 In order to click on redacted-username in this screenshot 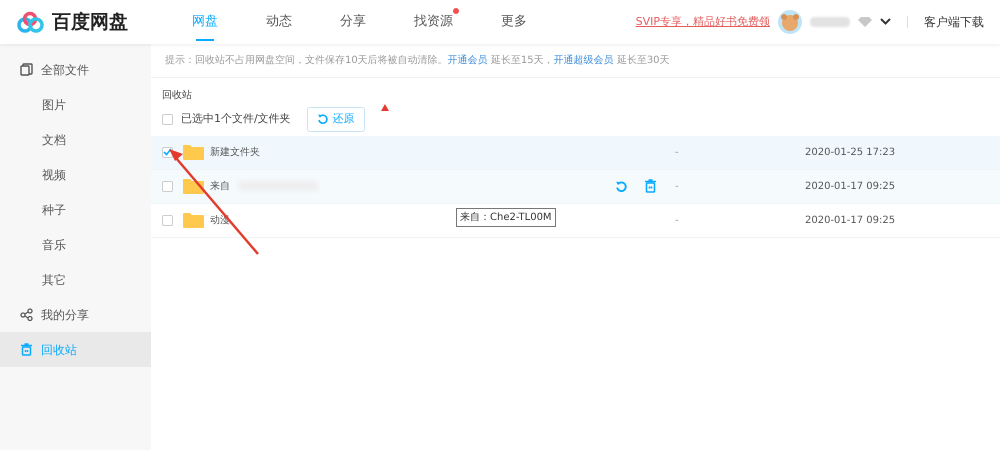, I will do `click(830, 22)`.